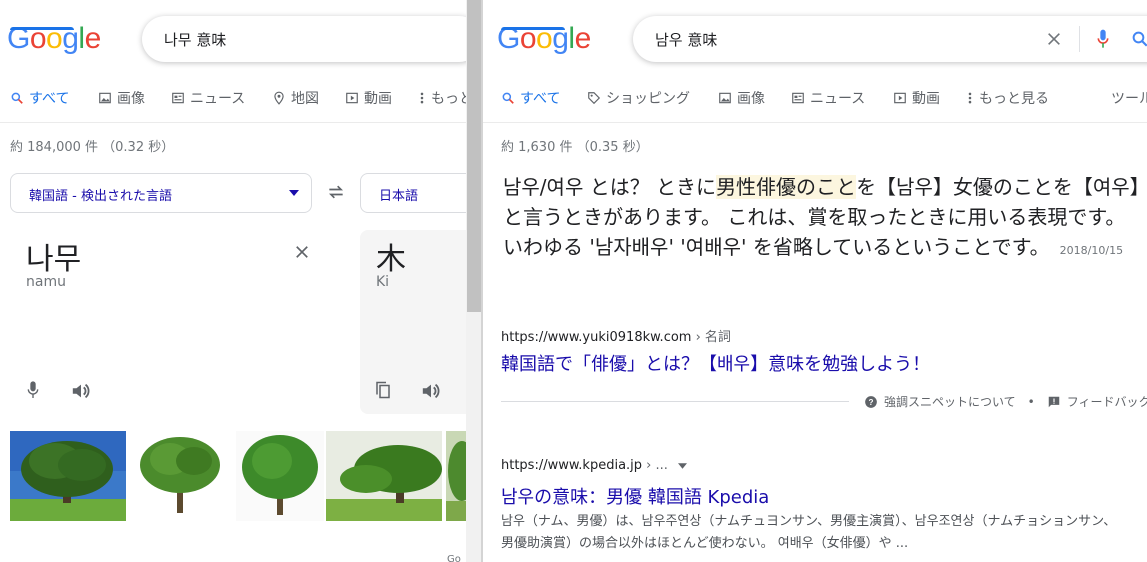 The width and height of the screenshot is (1147, 562). What do you see at coordinates (294, 193) in the screenshot?
I see `dropdown-arrow-icon` at bounding box center [294, 193].